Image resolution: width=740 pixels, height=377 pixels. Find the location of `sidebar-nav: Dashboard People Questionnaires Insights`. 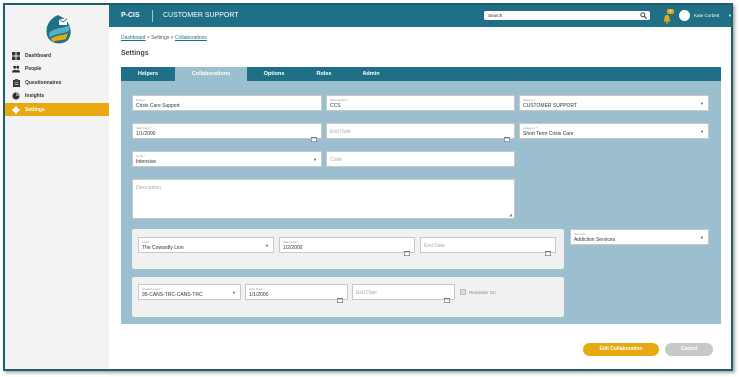

sidebar-nav: Dashboard People Questionnaires Insights is located at coordinates (57, 83).